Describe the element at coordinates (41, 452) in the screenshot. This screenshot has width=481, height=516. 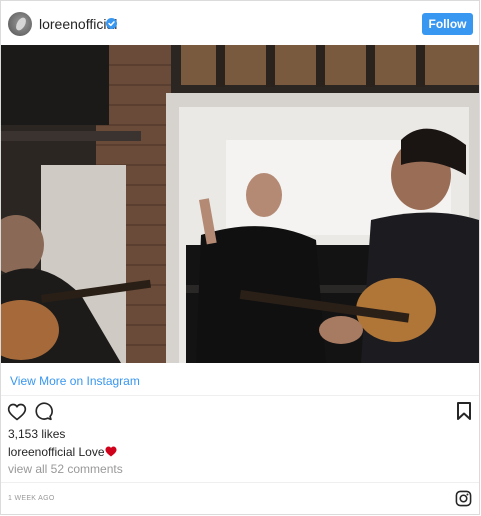
I see `caption-username: loreenofficial` at that location.